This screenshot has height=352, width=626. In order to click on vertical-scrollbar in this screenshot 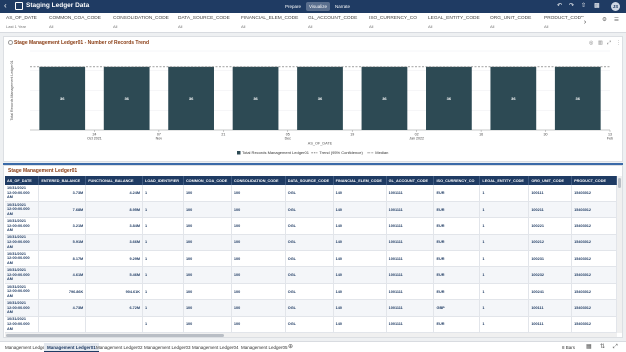, I will do `click(619, 254)`.